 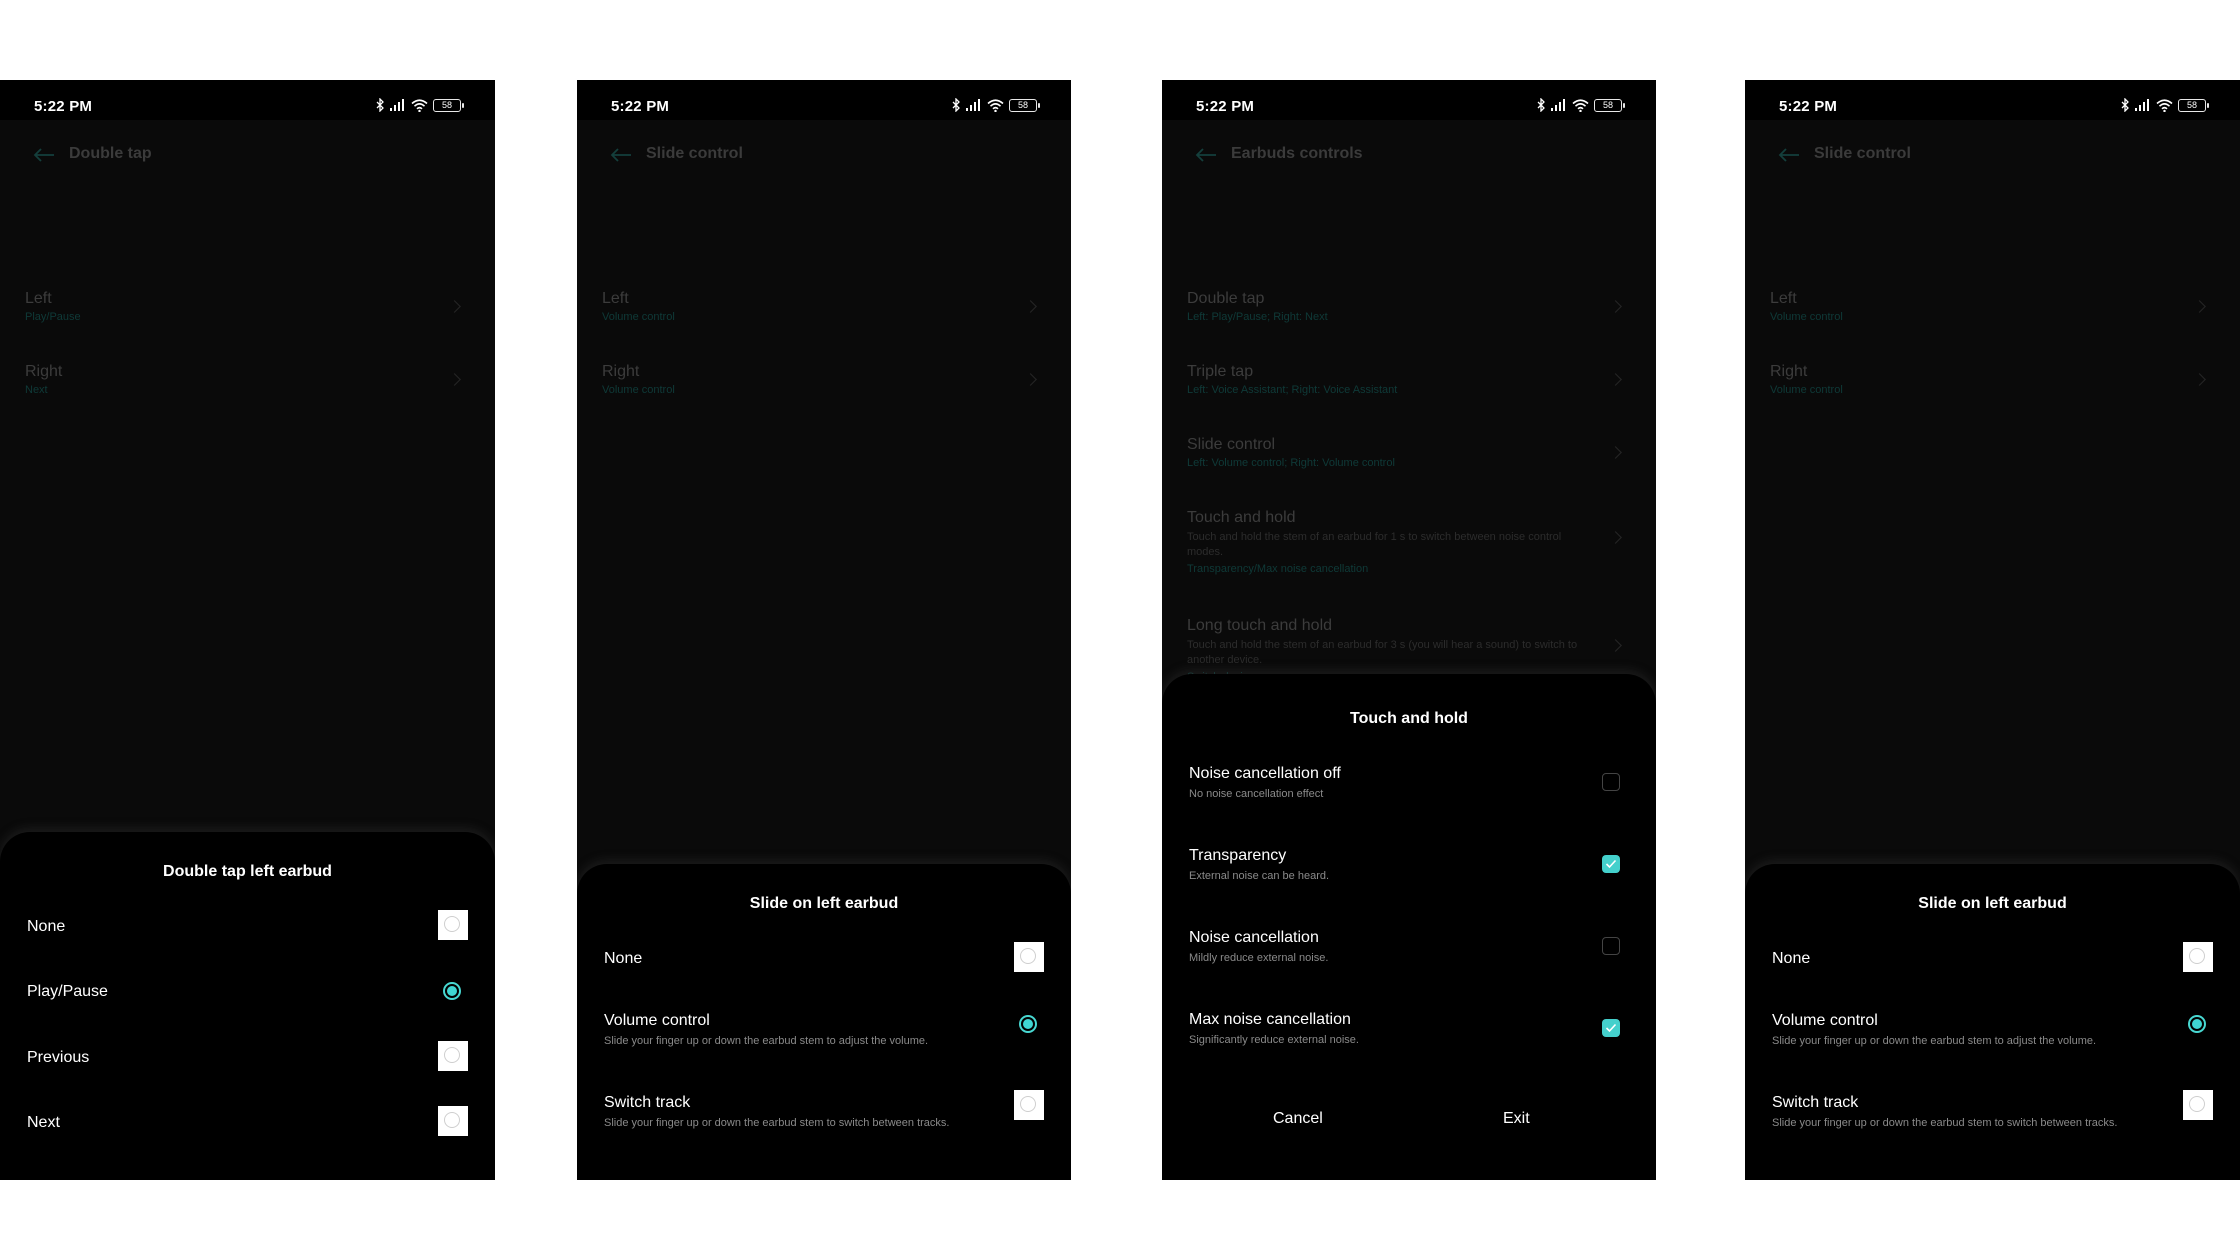 I want to click on option-play-pause: Play/Pause, so click(x=247, y=991).